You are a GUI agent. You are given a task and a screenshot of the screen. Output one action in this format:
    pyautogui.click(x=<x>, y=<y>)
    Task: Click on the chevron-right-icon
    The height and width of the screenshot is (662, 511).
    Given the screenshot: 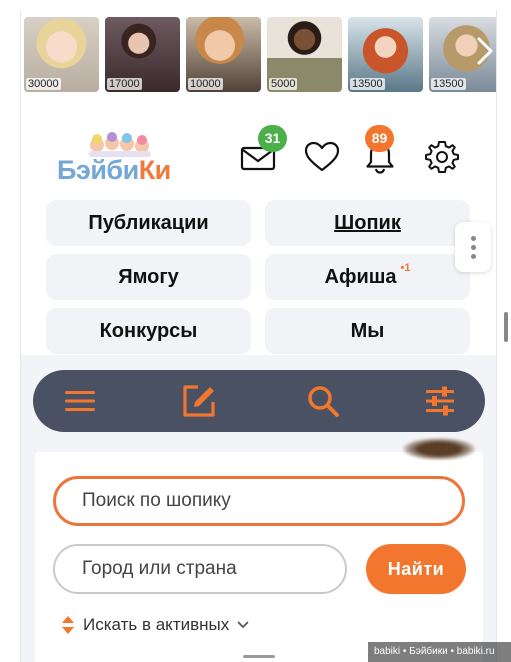 What is the action you would take?
    pyautogui.click(x=485, y=51)
    